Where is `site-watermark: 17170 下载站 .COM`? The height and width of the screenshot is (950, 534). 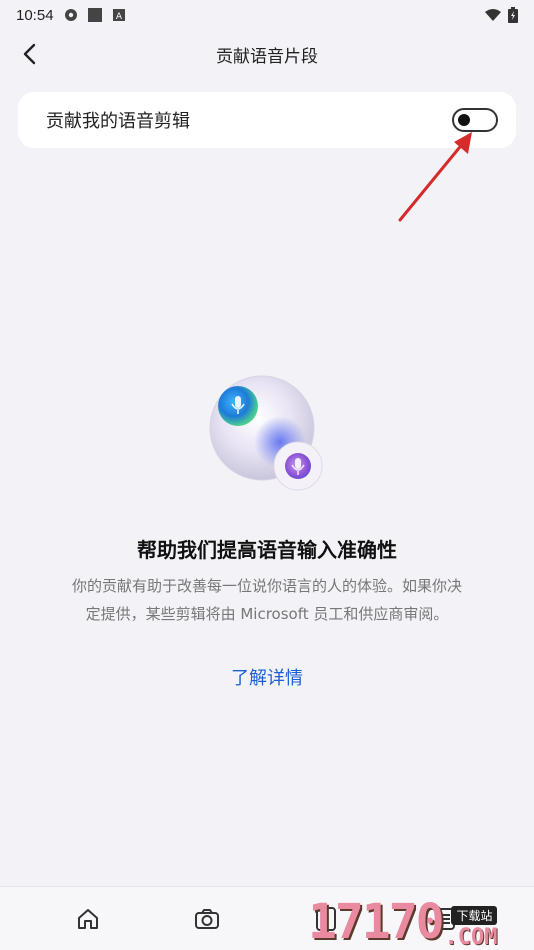
site-watermark: 17170 下载站 .COM is located at coordinates (421, 919).